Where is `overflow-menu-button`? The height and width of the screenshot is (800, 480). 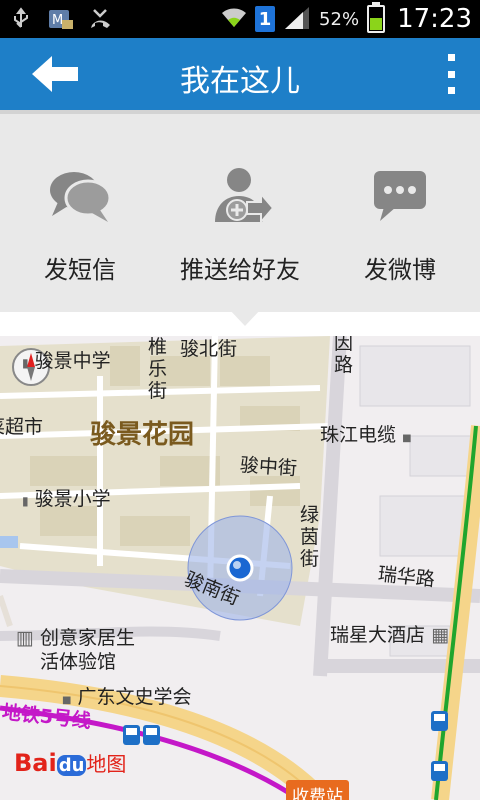 overflow-menu-button is located at coordinates (451, 74).